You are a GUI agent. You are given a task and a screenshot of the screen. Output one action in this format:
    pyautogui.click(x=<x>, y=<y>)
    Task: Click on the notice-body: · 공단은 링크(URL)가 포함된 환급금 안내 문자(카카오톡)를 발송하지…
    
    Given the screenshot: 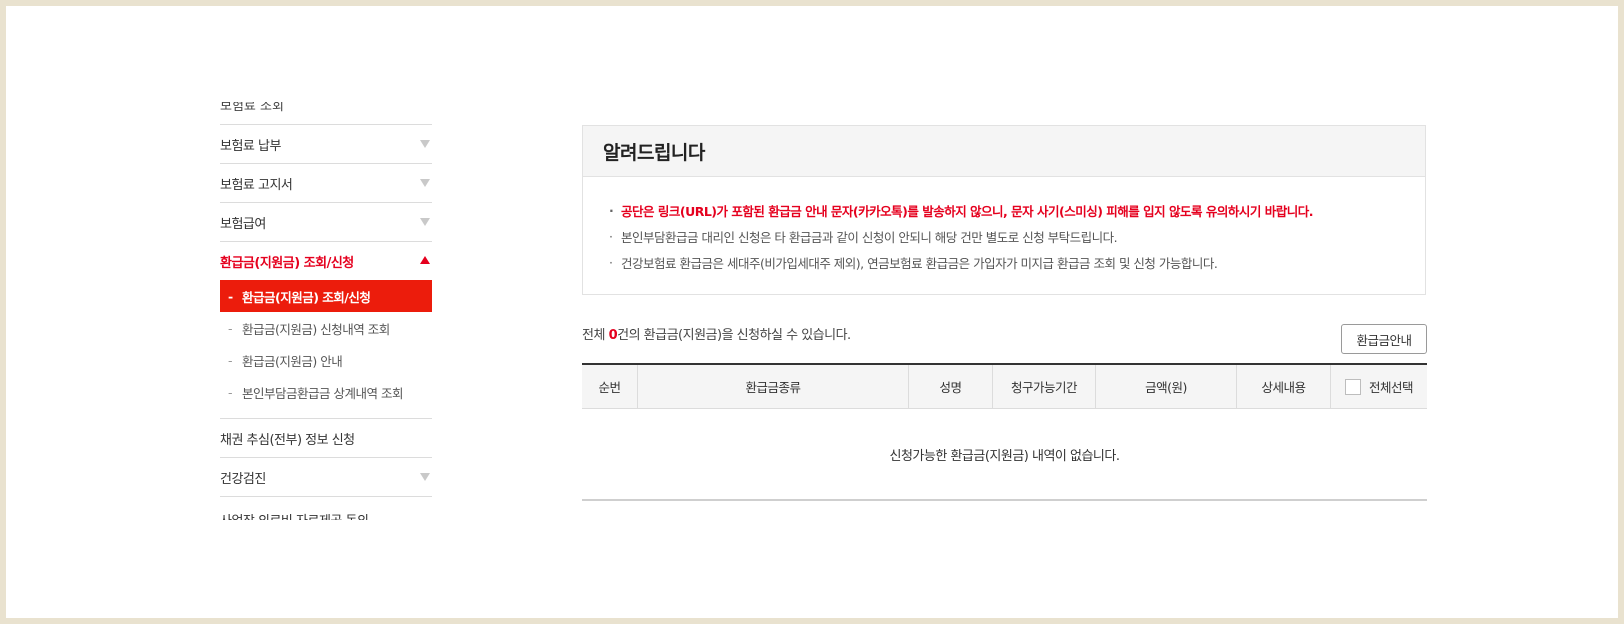 What is the action you would take?
    pyautogui.click(x=1004, y=226)
    